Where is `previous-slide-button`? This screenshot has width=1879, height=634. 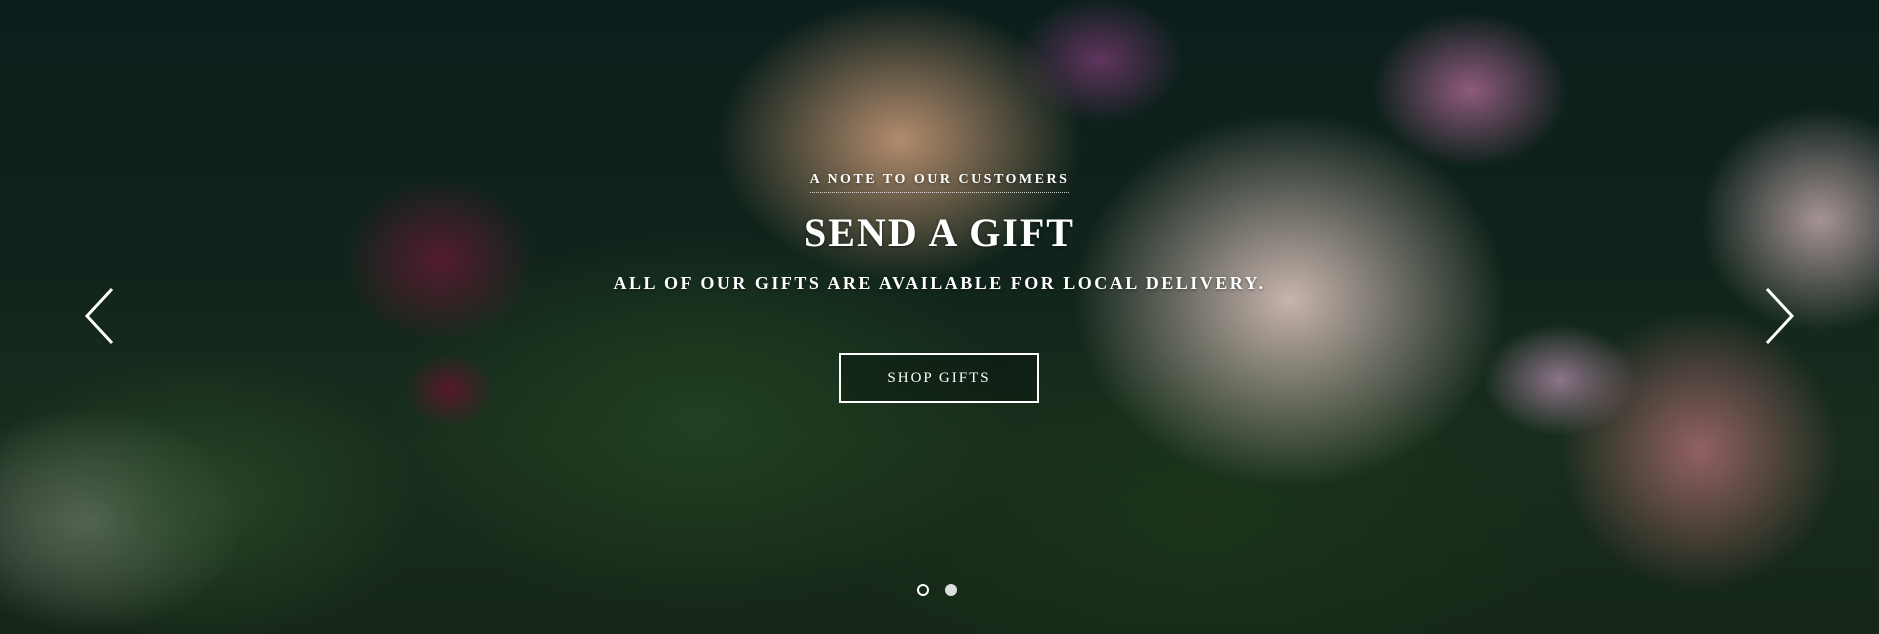
previous-slide-button is located at coordinates (102, 316).